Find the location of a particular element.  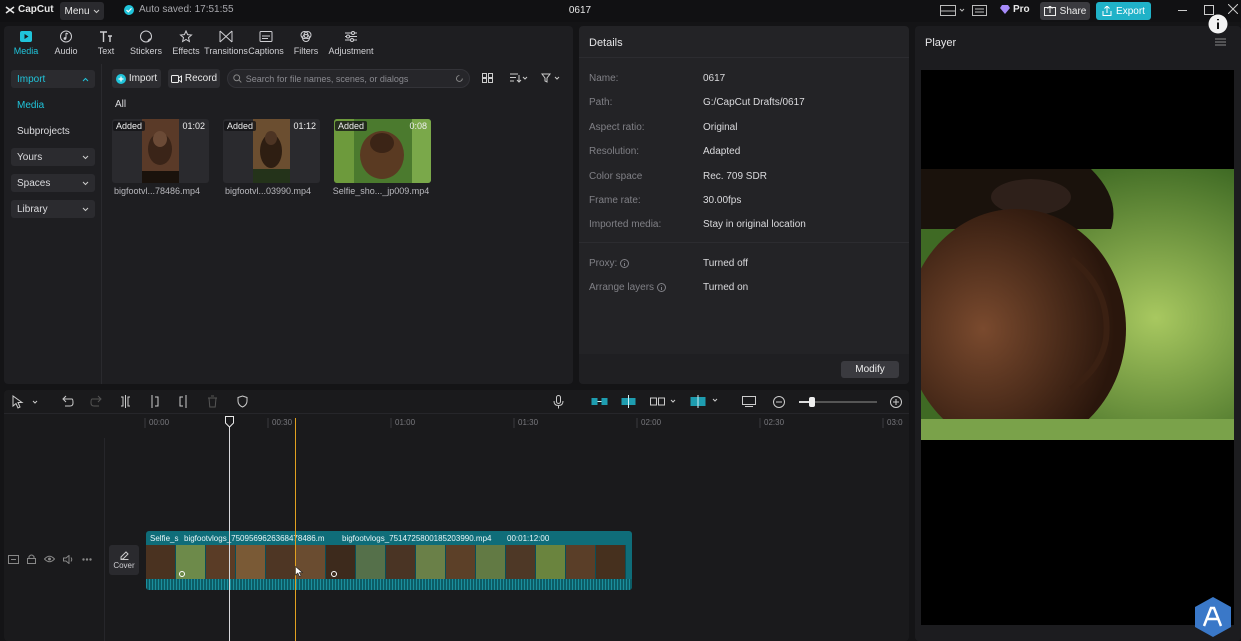

sidebar-item-subprojects: Subprojects is located at coordinates (53, 131).